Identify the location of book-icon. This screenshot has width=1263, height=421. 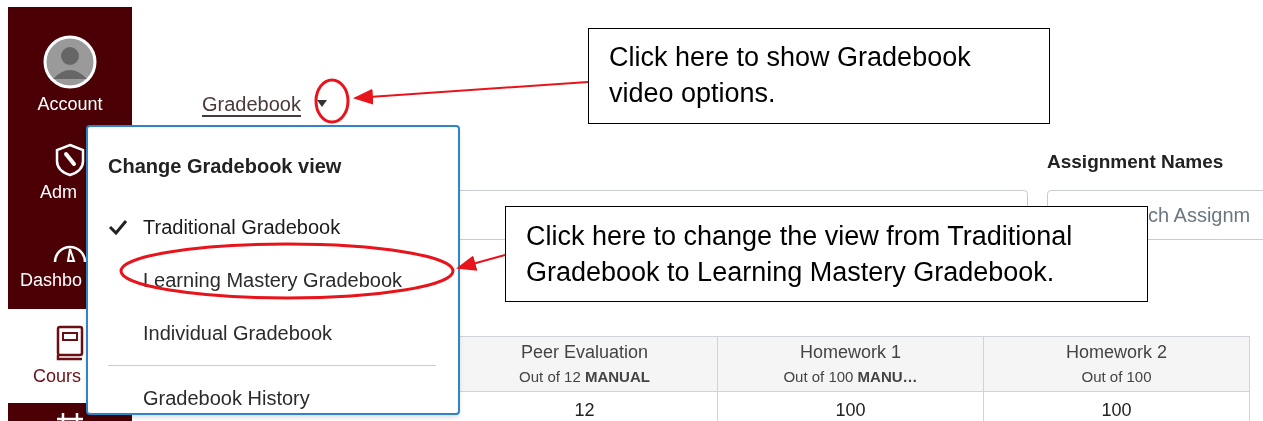
(70, 342).